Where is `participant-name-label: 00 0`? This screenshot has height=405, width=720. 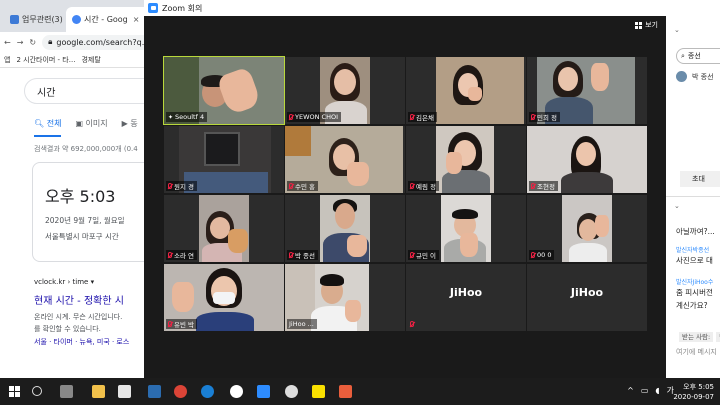
participant-name-label: 00 0 is located at coordinates (542, 255).